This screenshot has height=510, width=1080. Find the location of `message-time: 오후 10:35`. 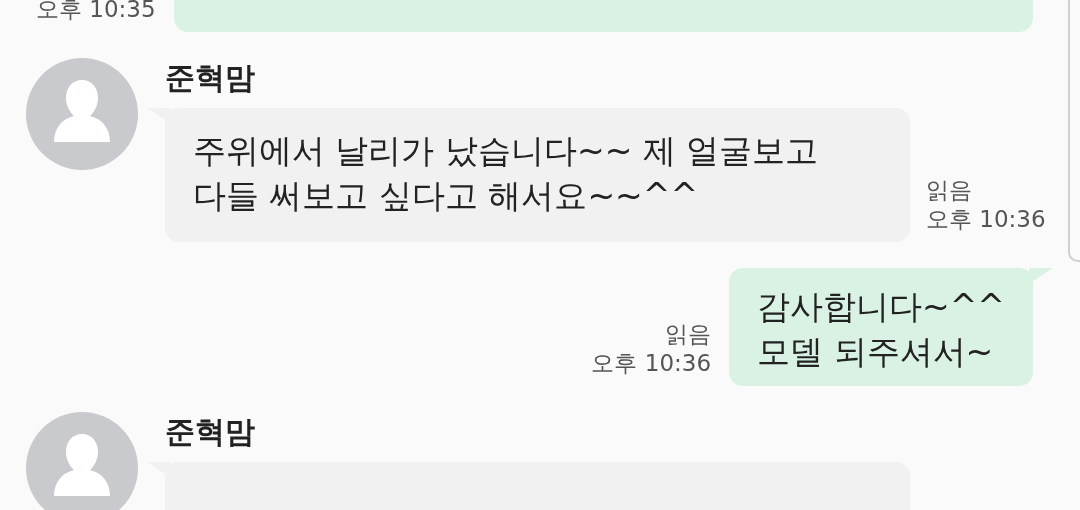

message-time: 오후 10:35 is located at coordinates (96, 12).